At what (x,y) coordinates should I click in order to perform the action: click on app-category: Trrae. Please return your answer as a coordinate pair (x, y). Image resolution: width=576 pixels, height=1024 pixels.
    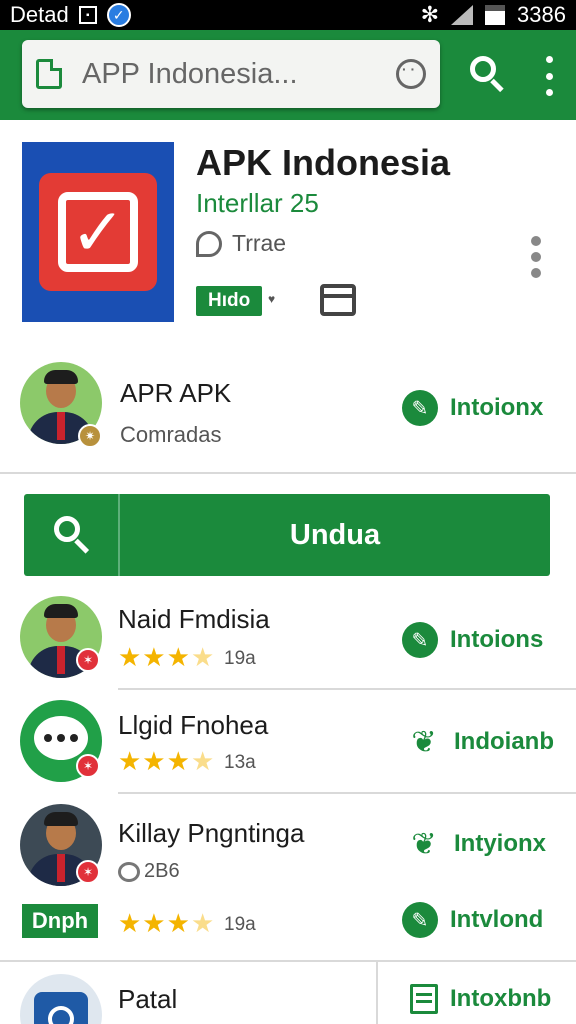
    Looking at the image, I should click on (241, 243).